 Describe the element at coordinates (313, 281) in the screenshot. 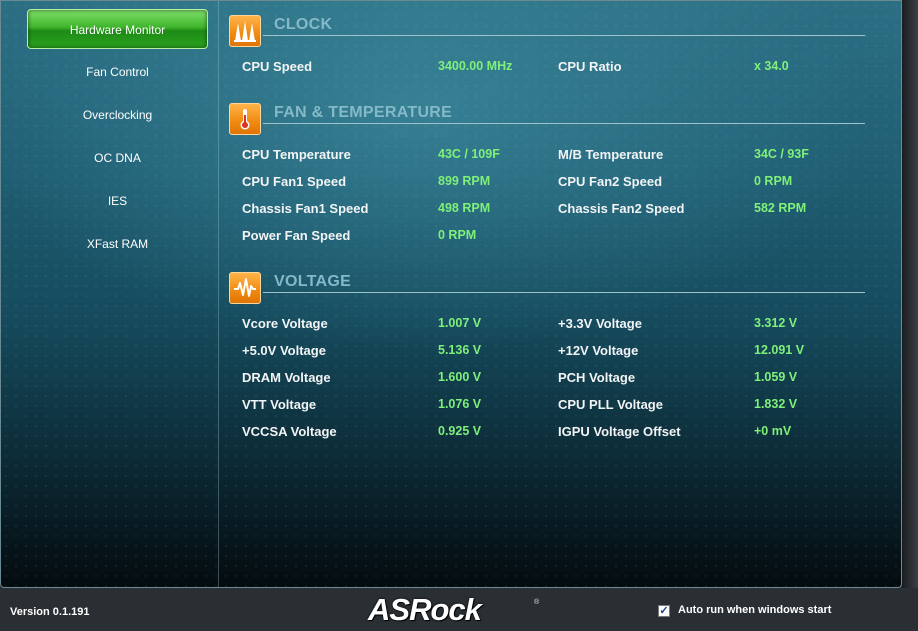

I see `section-title-voltage: VOLTAGE` at that location.